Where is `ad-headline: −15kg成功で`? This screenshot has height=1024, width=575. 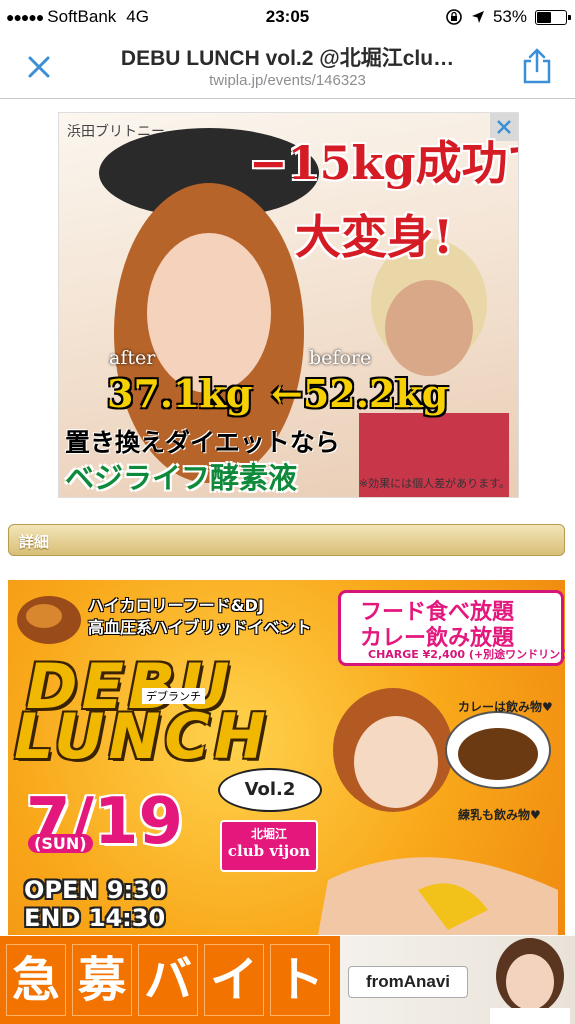
ad-headline: −15kg成功で is located at coordinates (383, 163).